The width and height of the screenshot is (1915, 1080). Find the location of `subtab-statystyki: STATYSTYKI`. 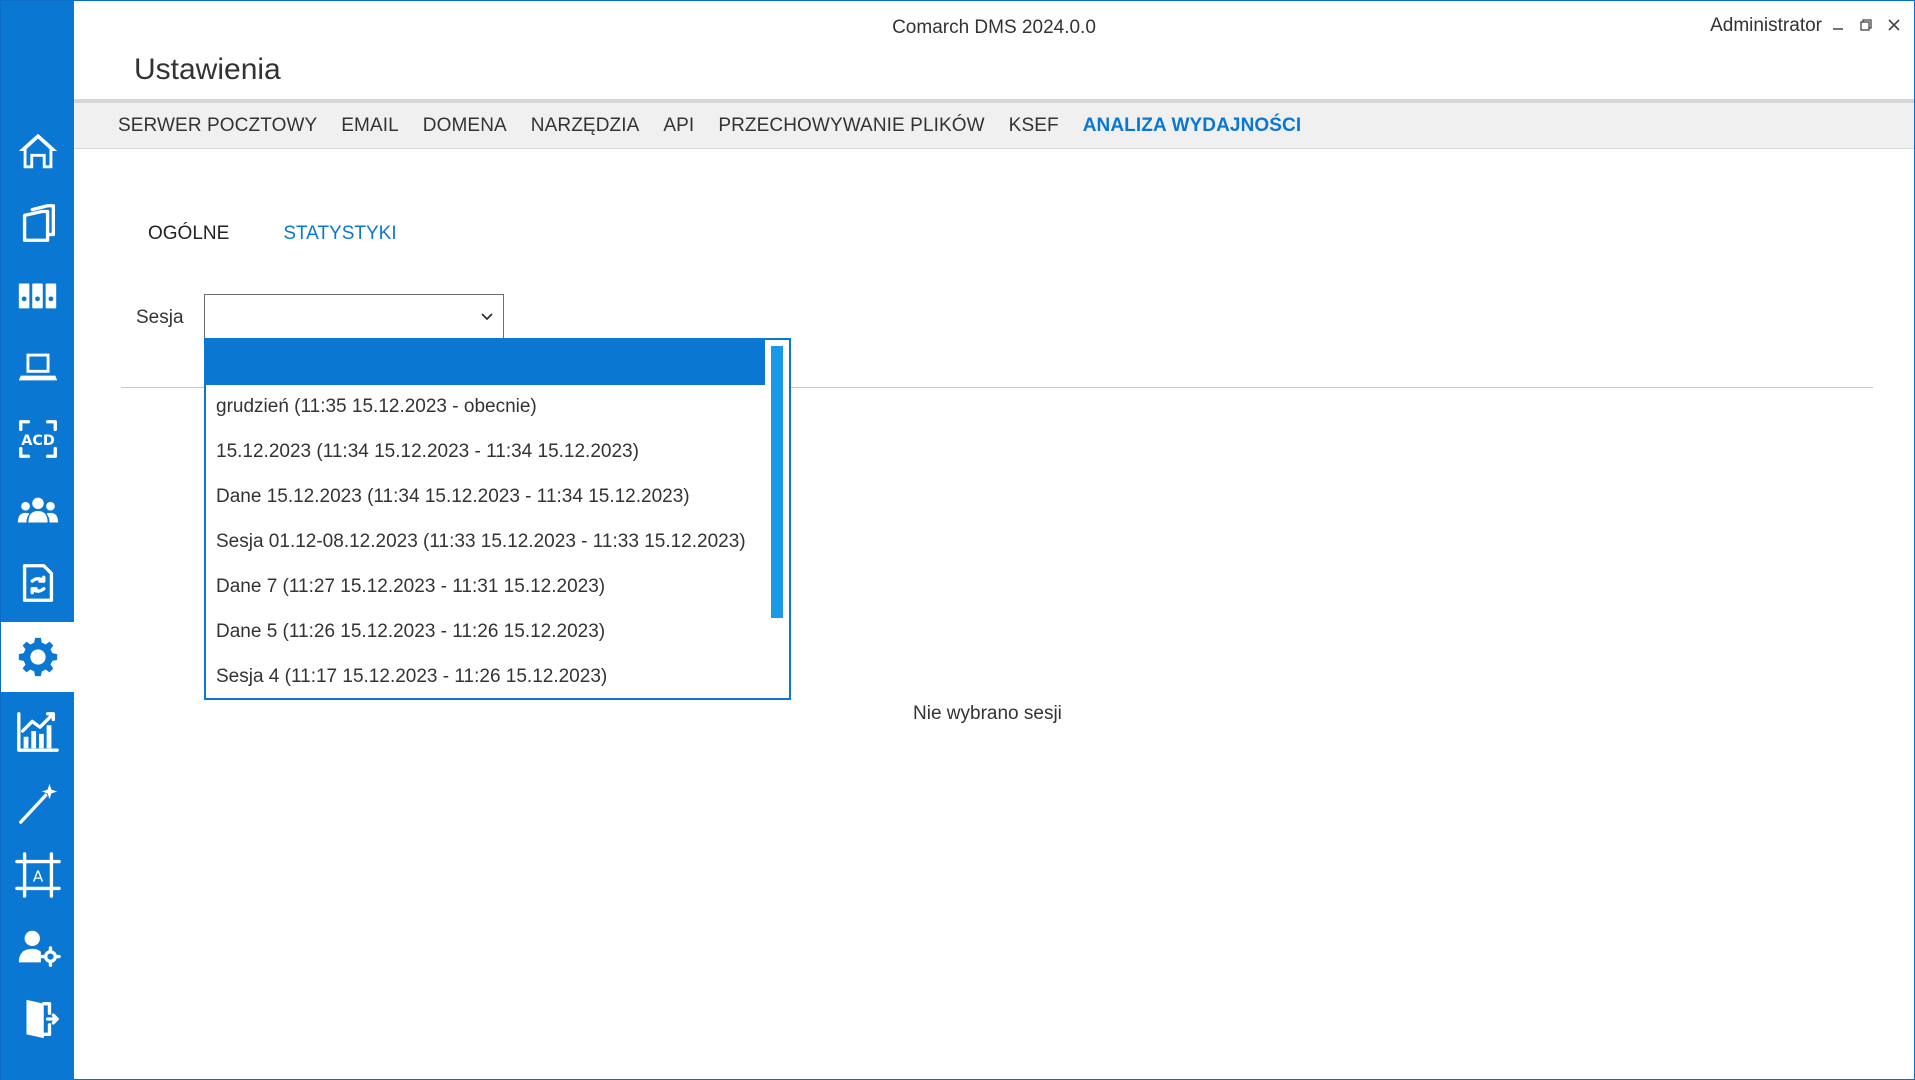

subtab-statystyki: STATYSTYKI is located at coordinates (339, 234).